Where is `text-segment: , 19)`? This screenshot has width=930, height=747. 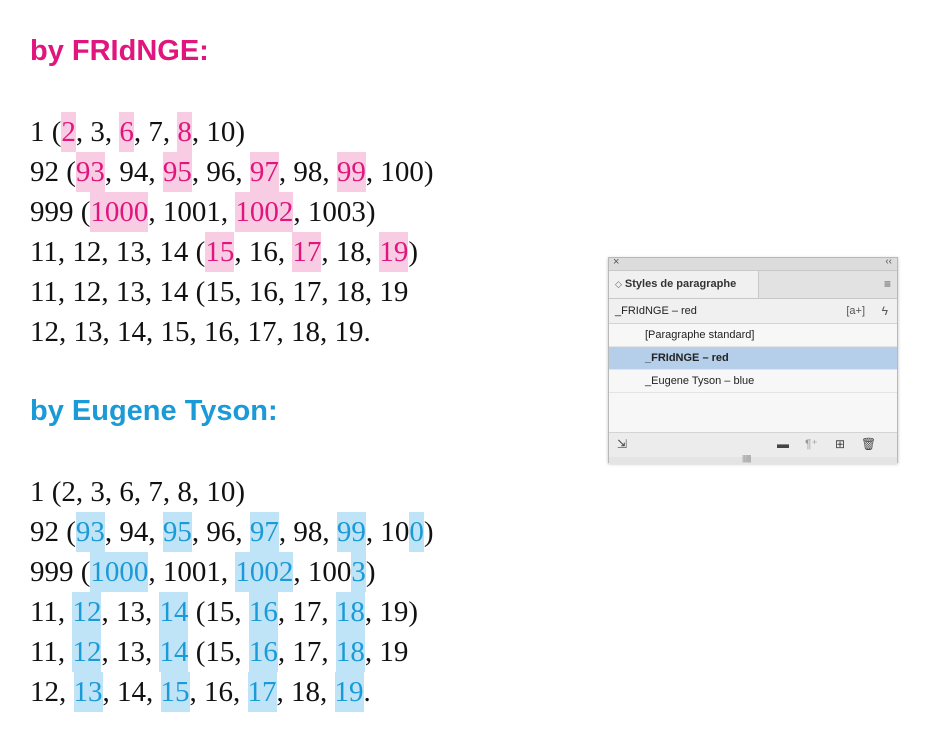 text-segment: , 19) is located at coordinates (391, 612).